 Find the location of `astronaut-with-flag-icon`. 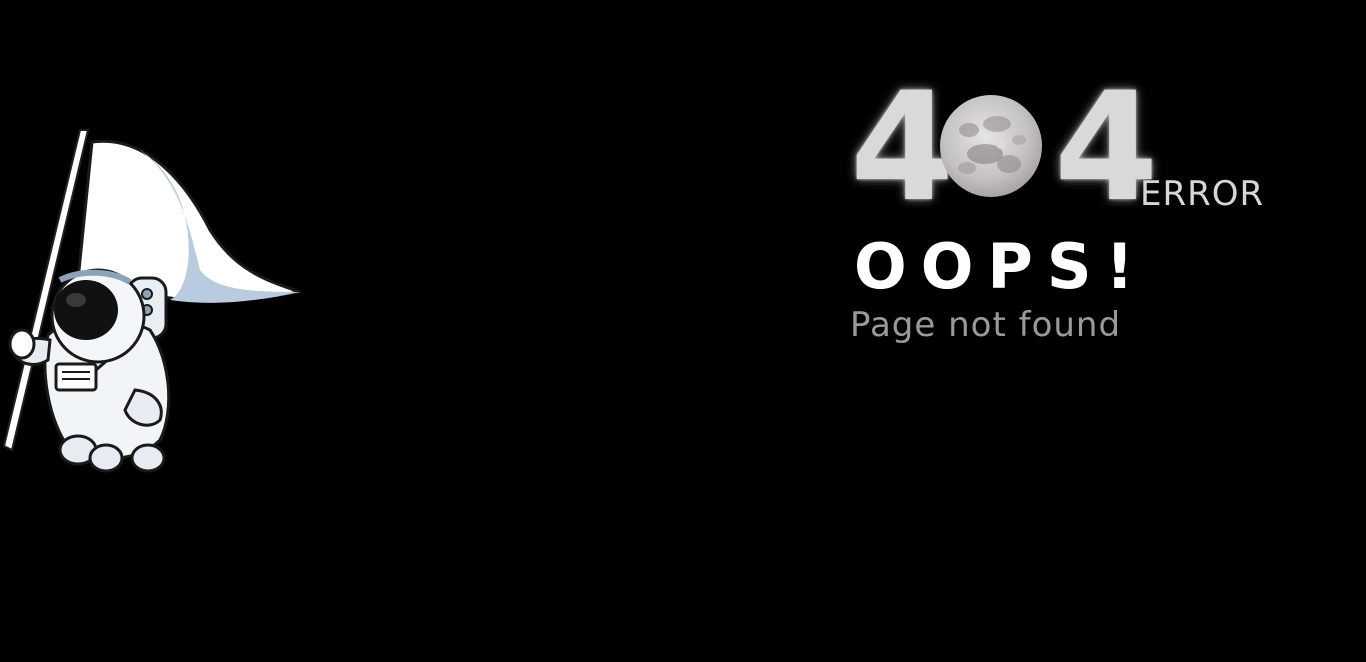

astronaut-with-flag-icon is located at coordinates (151, 301).